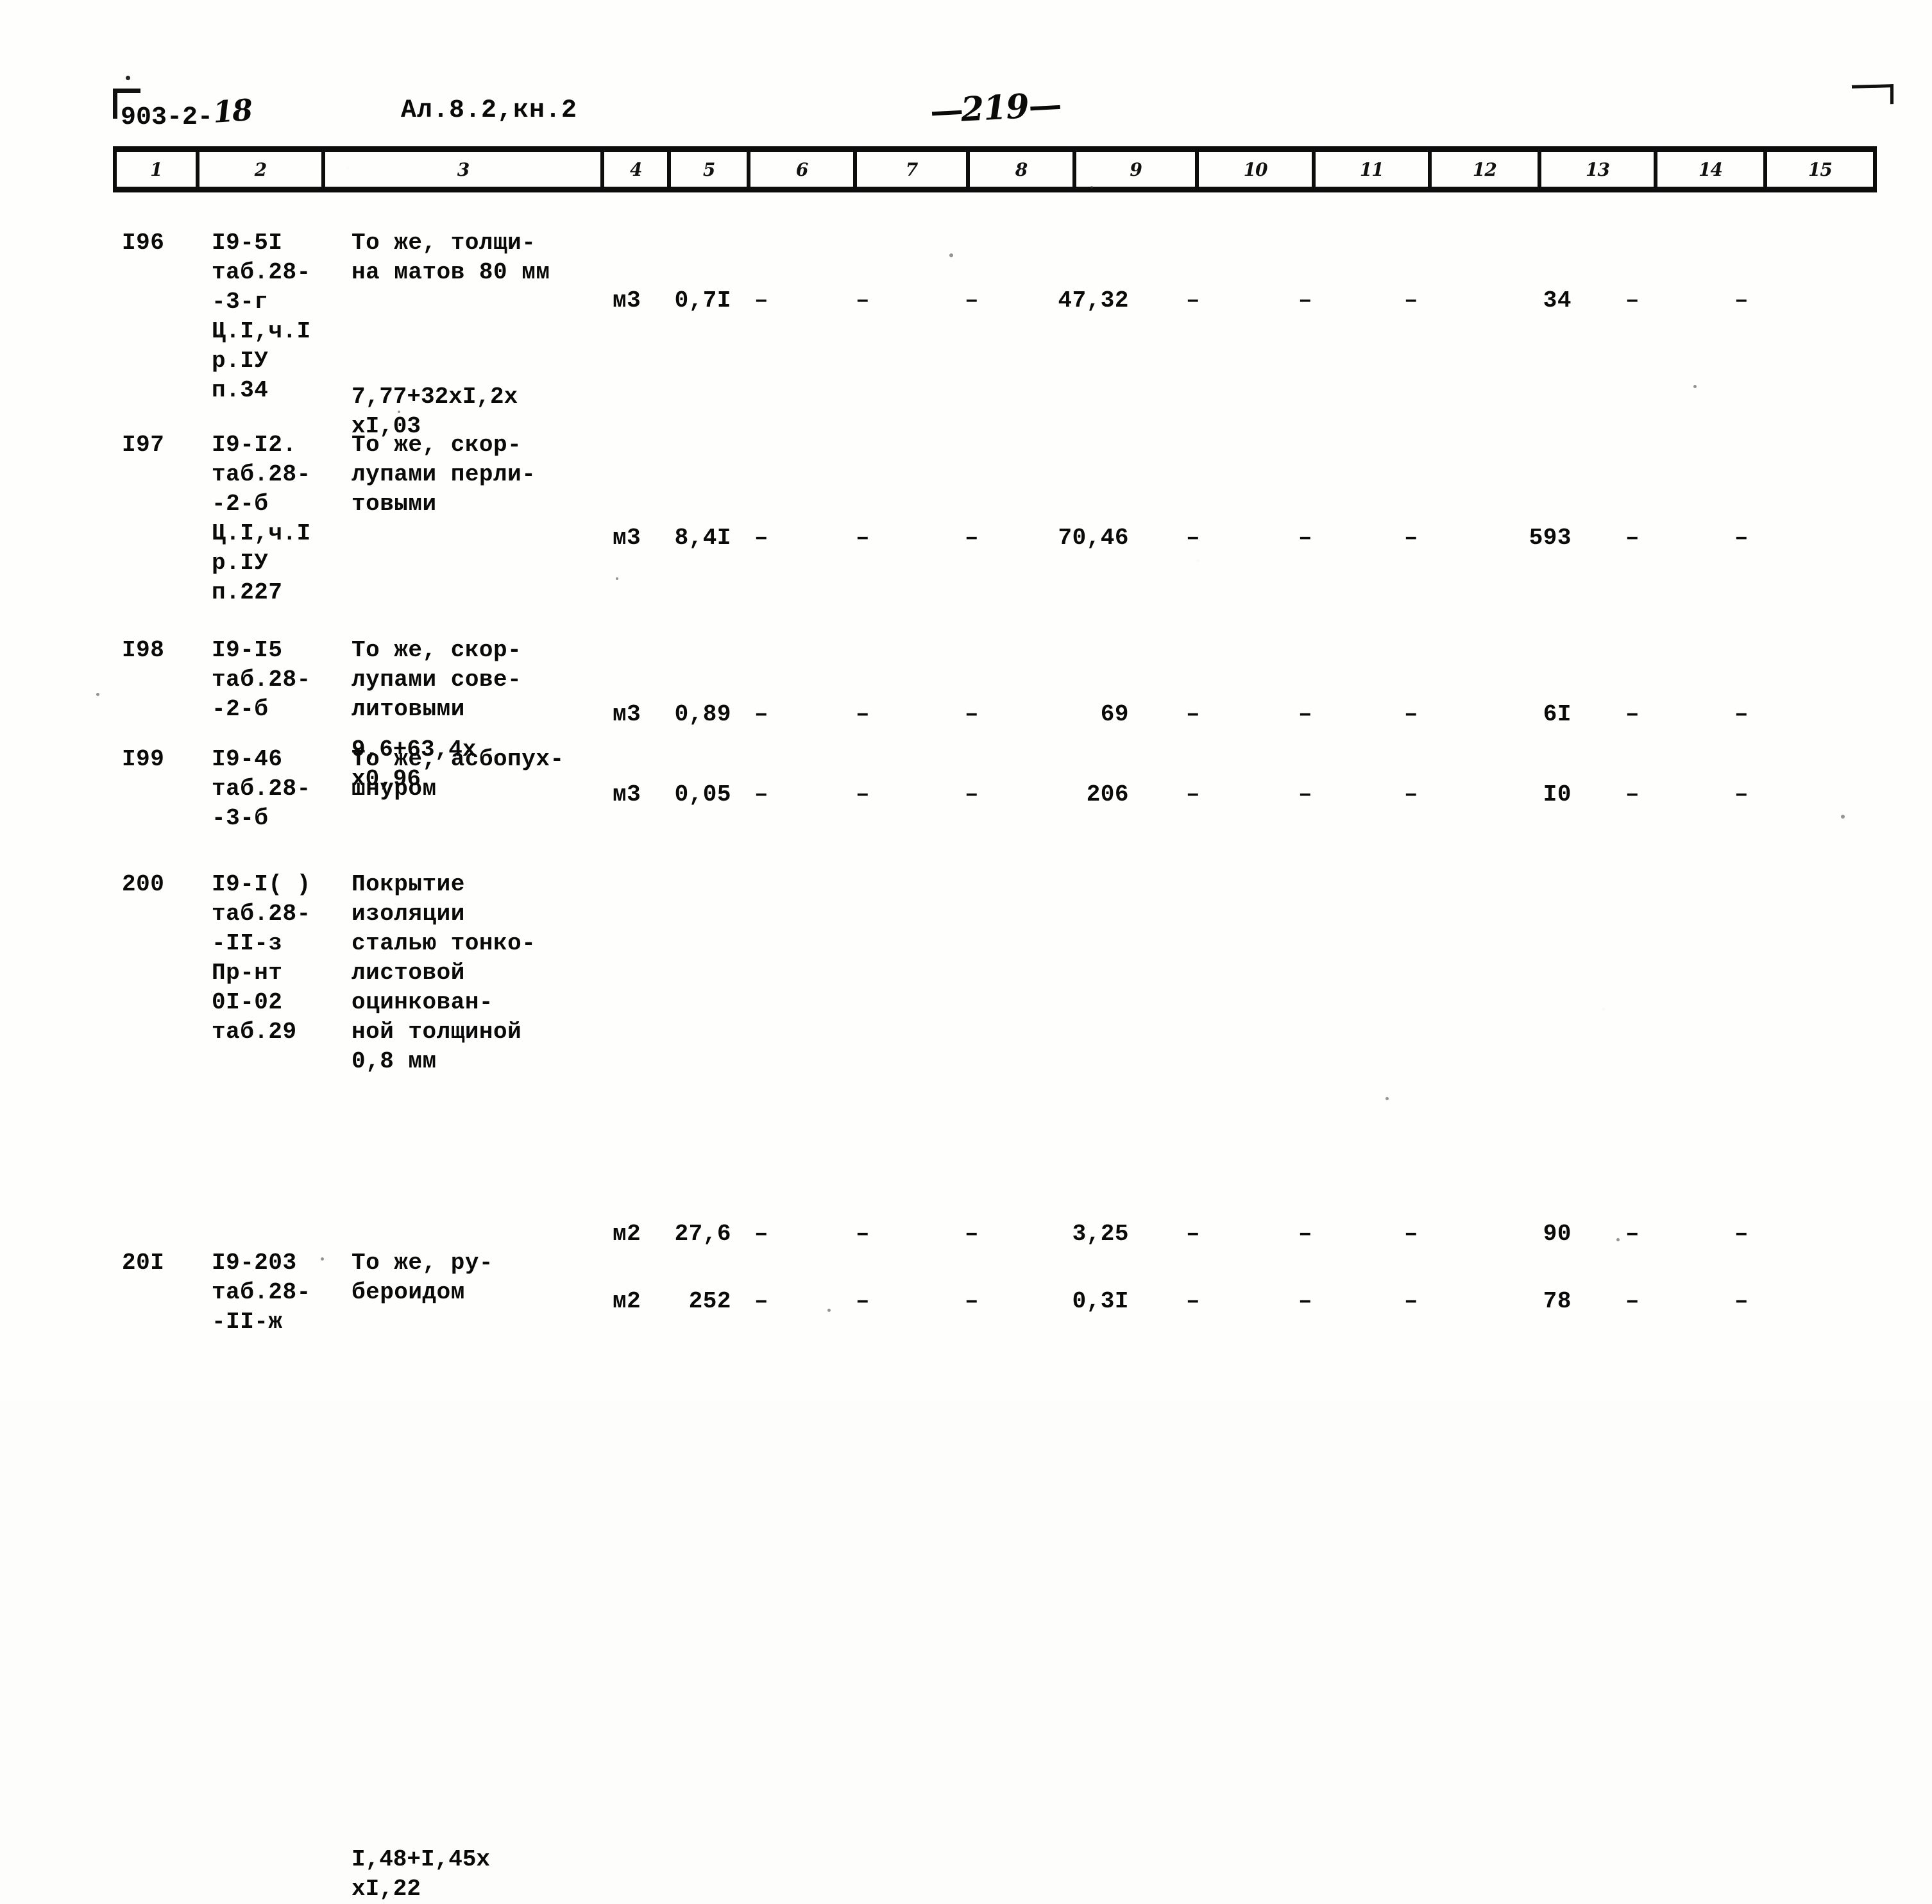  What do you see at coordinates (232, 111) in the screenshot?
I see `document-code-handwritten: 18` at bounding box center [232, 111].